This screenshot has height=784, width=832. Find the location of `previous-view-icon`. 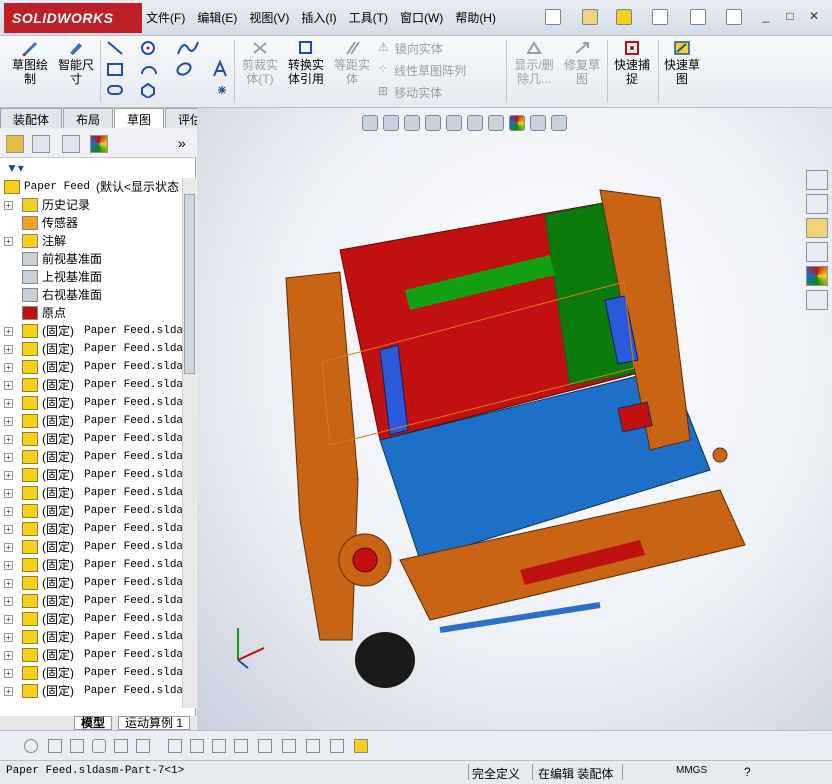

previous-view-icon is located at coordinates (412, 123).